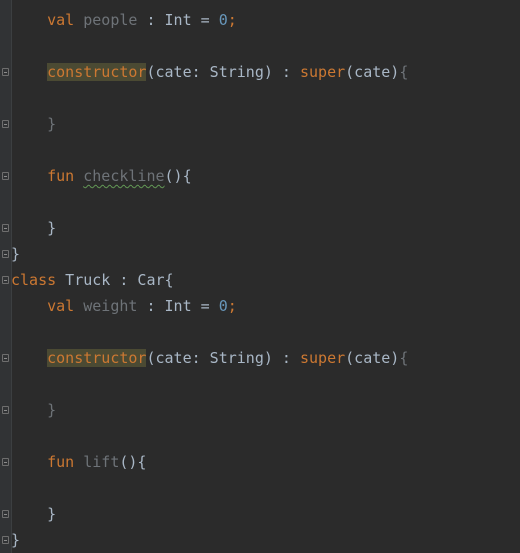  Describe the element at coordinates (124, 176) in the screenshot. I see `function-name: checkline` at that location.